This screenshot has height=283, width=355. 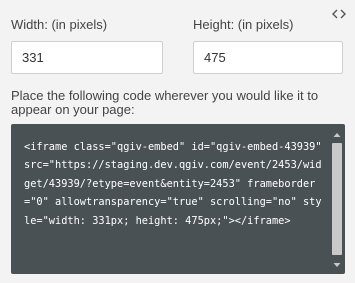 What do you see at coordinates (87, 57) in the screenshot?
I see `width-input` at bounding box center [87, 57].